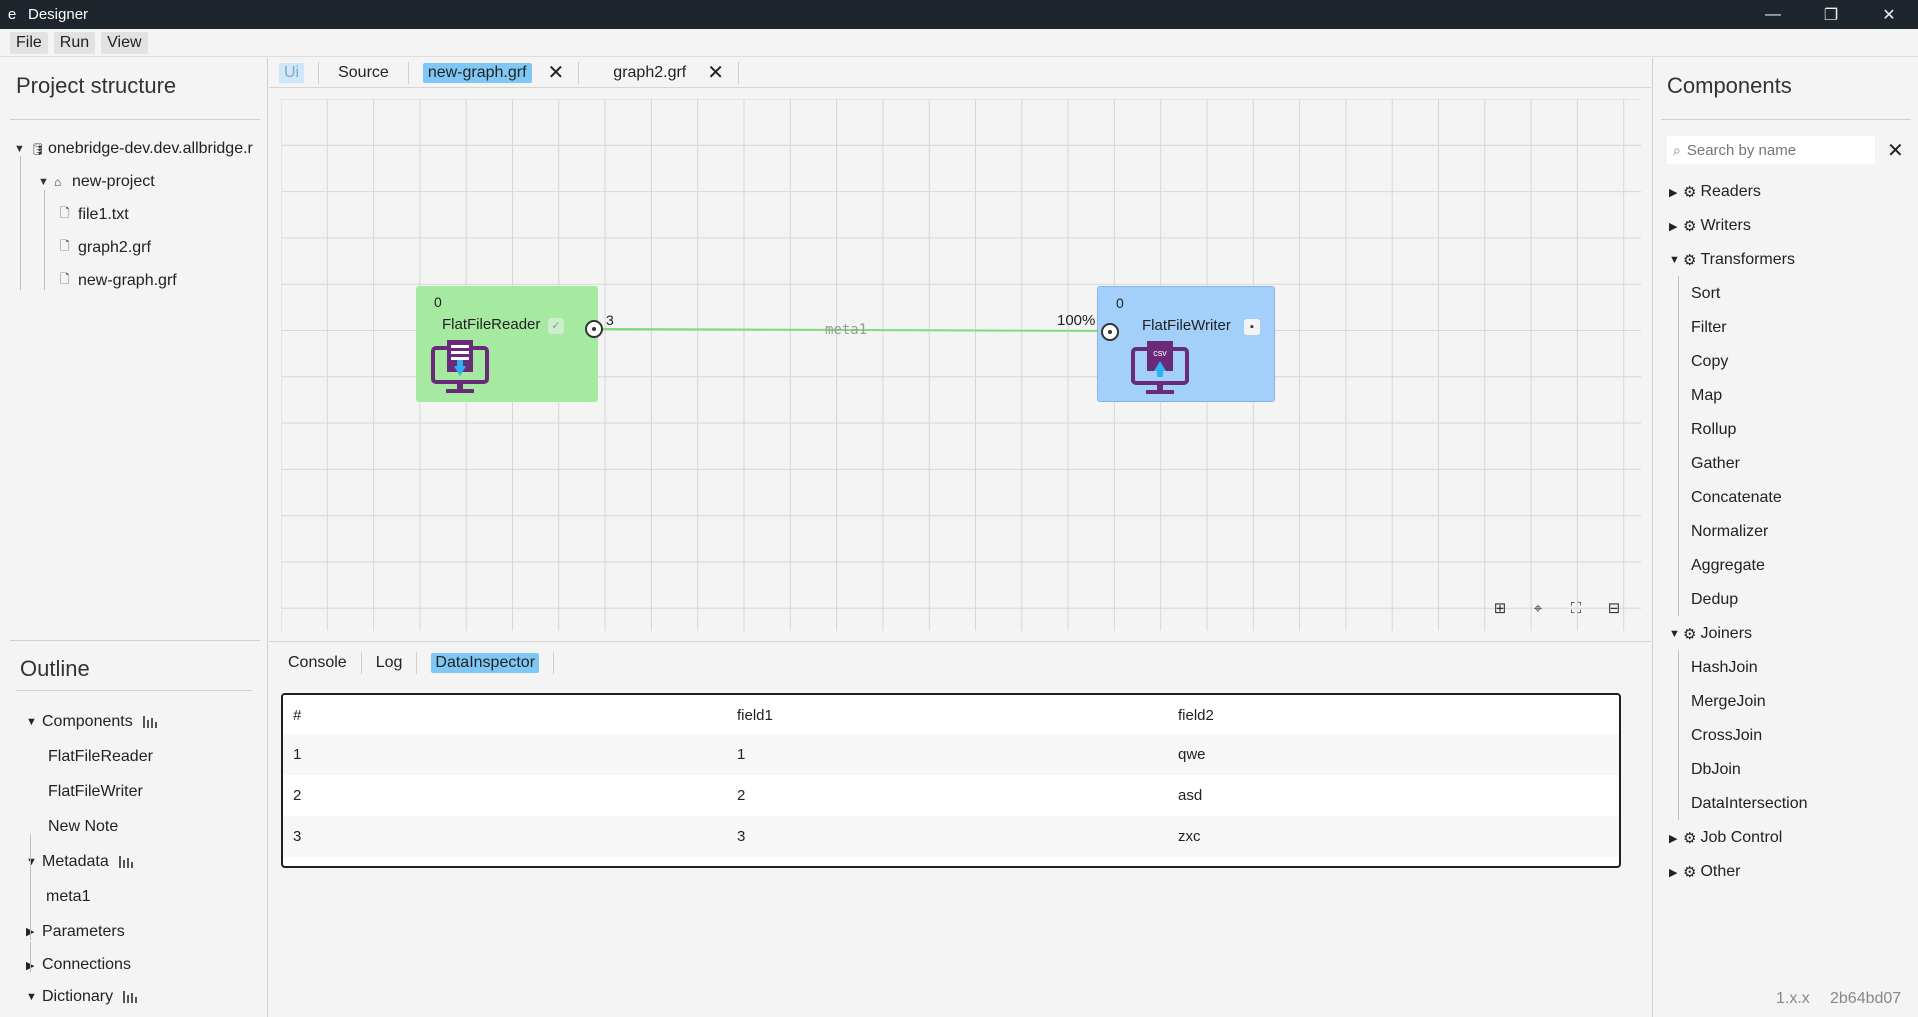 This screenshot has width=1918, height=1017. I want to click on console-tabs: Console Log DataInspector, so click(412, 663).